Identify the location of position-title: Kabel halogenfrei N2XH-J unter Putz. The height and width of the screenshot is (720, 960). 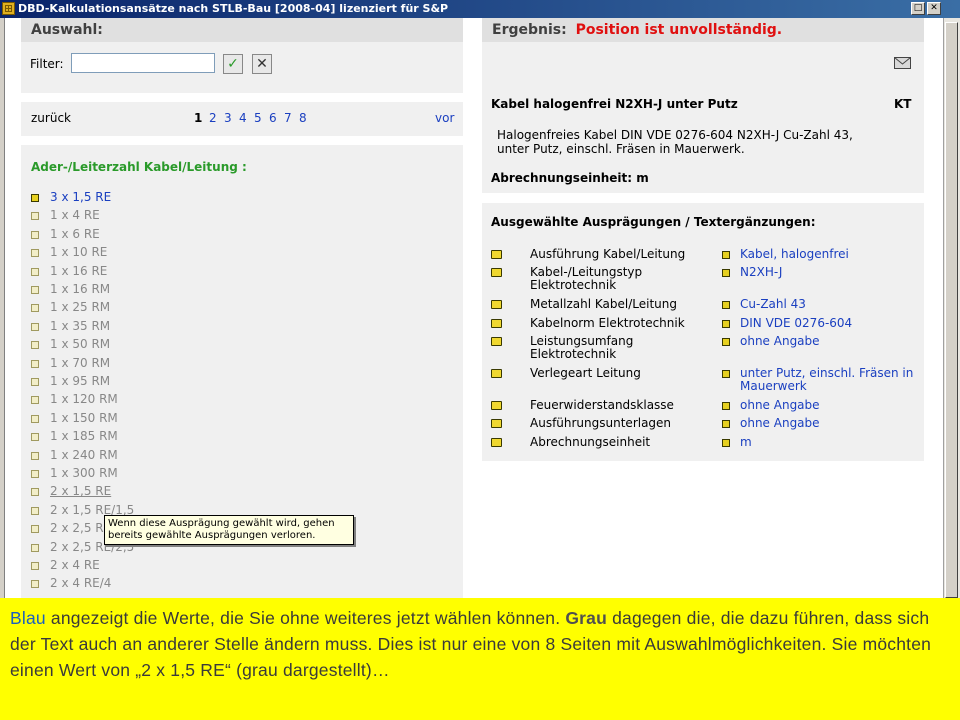
(614, 104).